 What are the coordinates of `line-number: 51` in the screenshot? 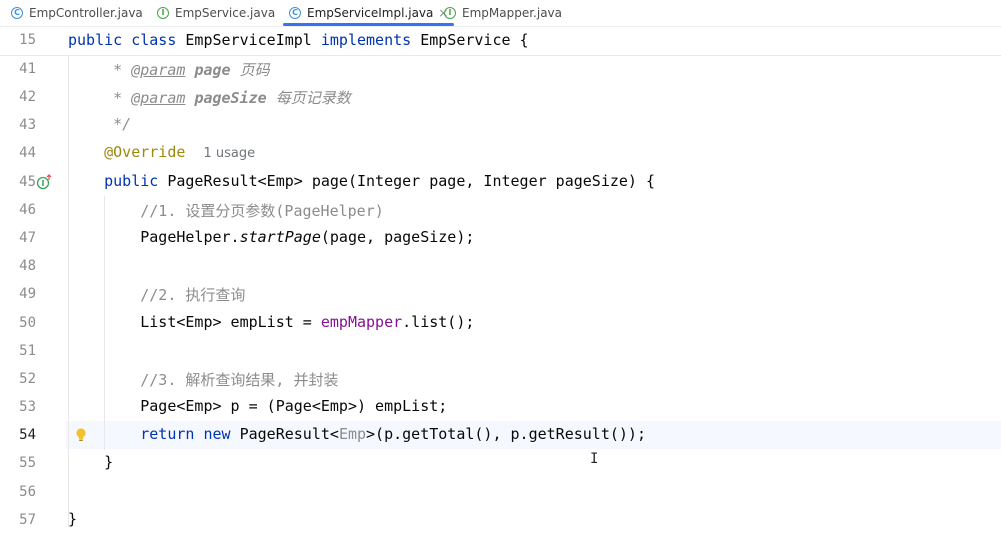 It's located at (27, 351).